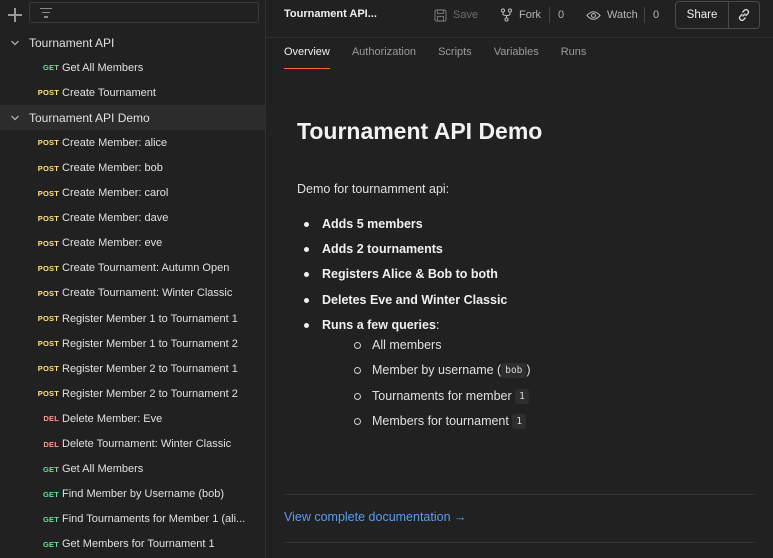 The height and width of the screenshot is (558, 773). What do you see at coordinates (144, 12) in the screenshot?
I see `filter-input` at bounding box center [144, 12].